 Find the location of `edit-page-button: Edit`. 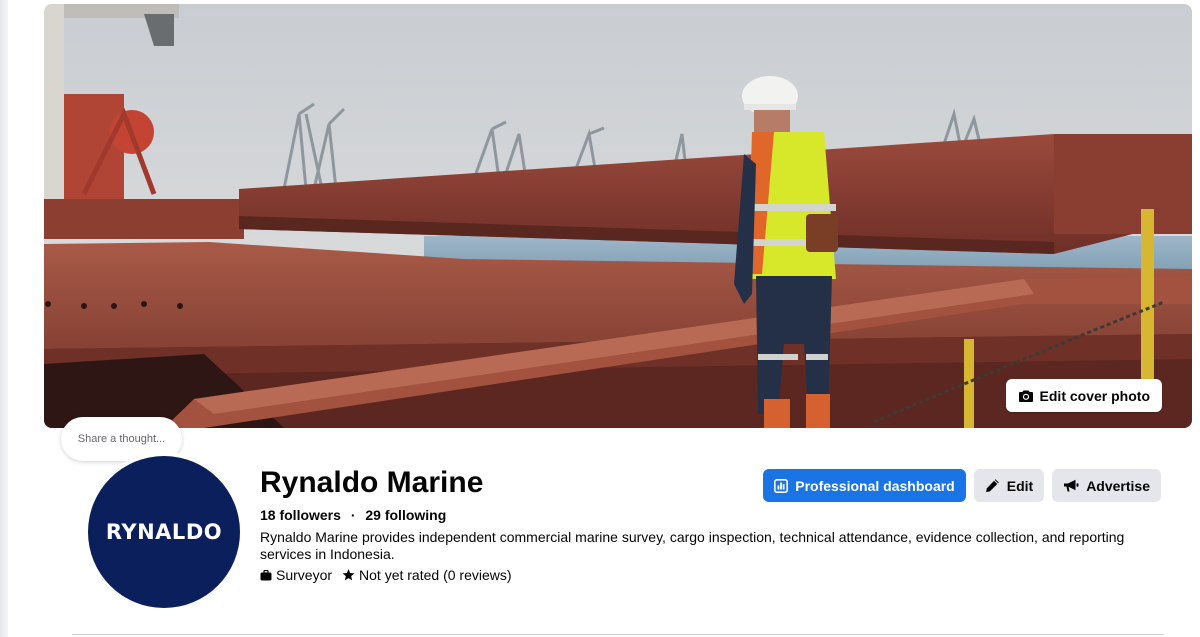

edit-page-button: Edit is located at coordinates (1009, 485).